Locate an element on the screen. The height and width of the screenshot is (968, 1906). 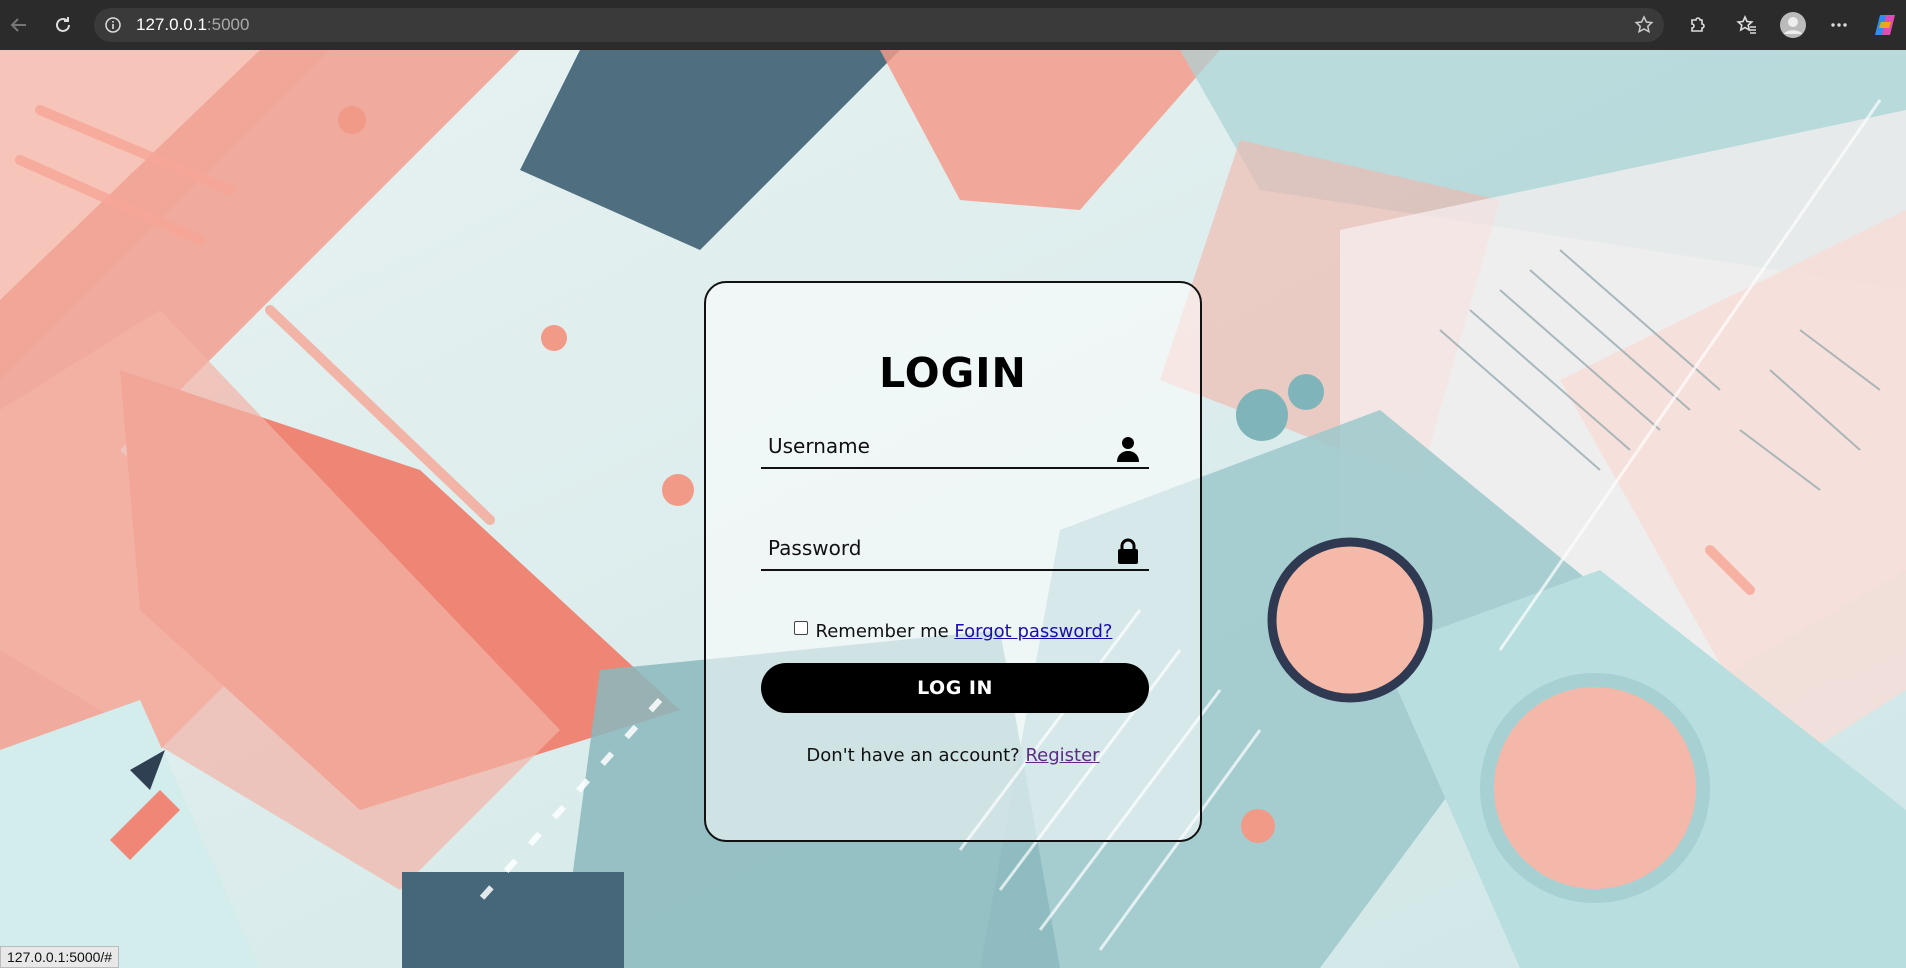
remember-label: Remember me is located at coordinates (882, 631).